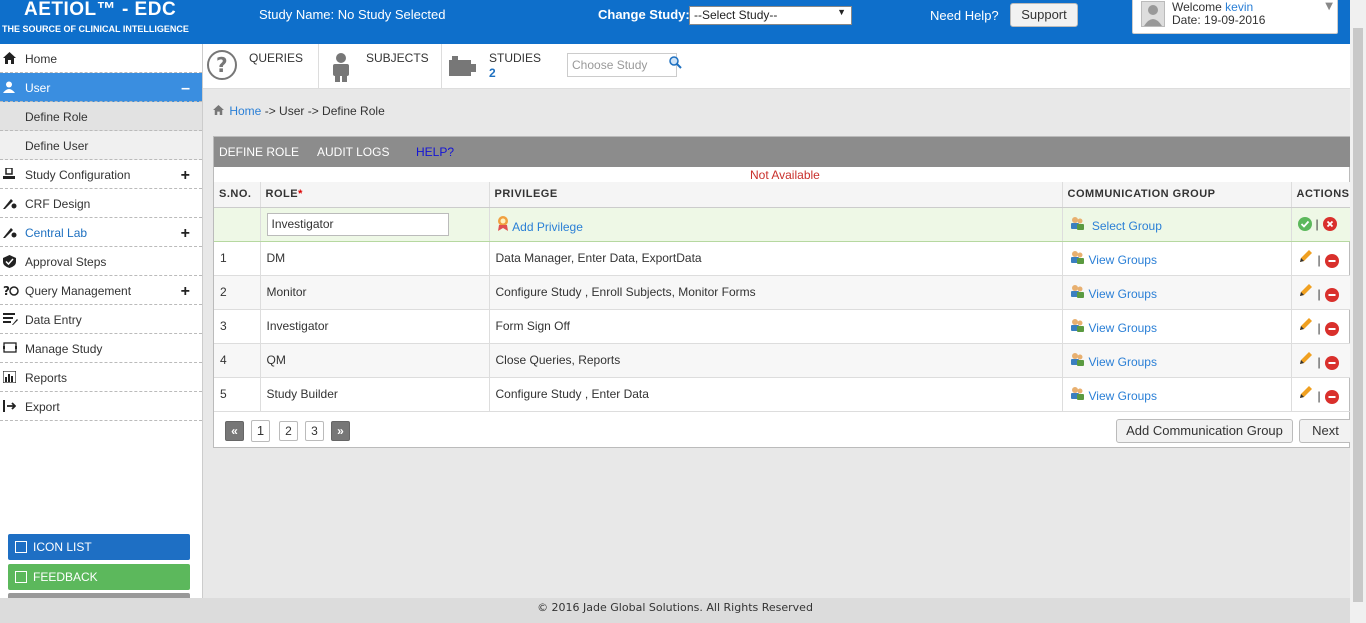  Describe the element at coordinates (101, 348) in the screenshot. I see `sidebar-item-manage-study: Manage Study` at that location.